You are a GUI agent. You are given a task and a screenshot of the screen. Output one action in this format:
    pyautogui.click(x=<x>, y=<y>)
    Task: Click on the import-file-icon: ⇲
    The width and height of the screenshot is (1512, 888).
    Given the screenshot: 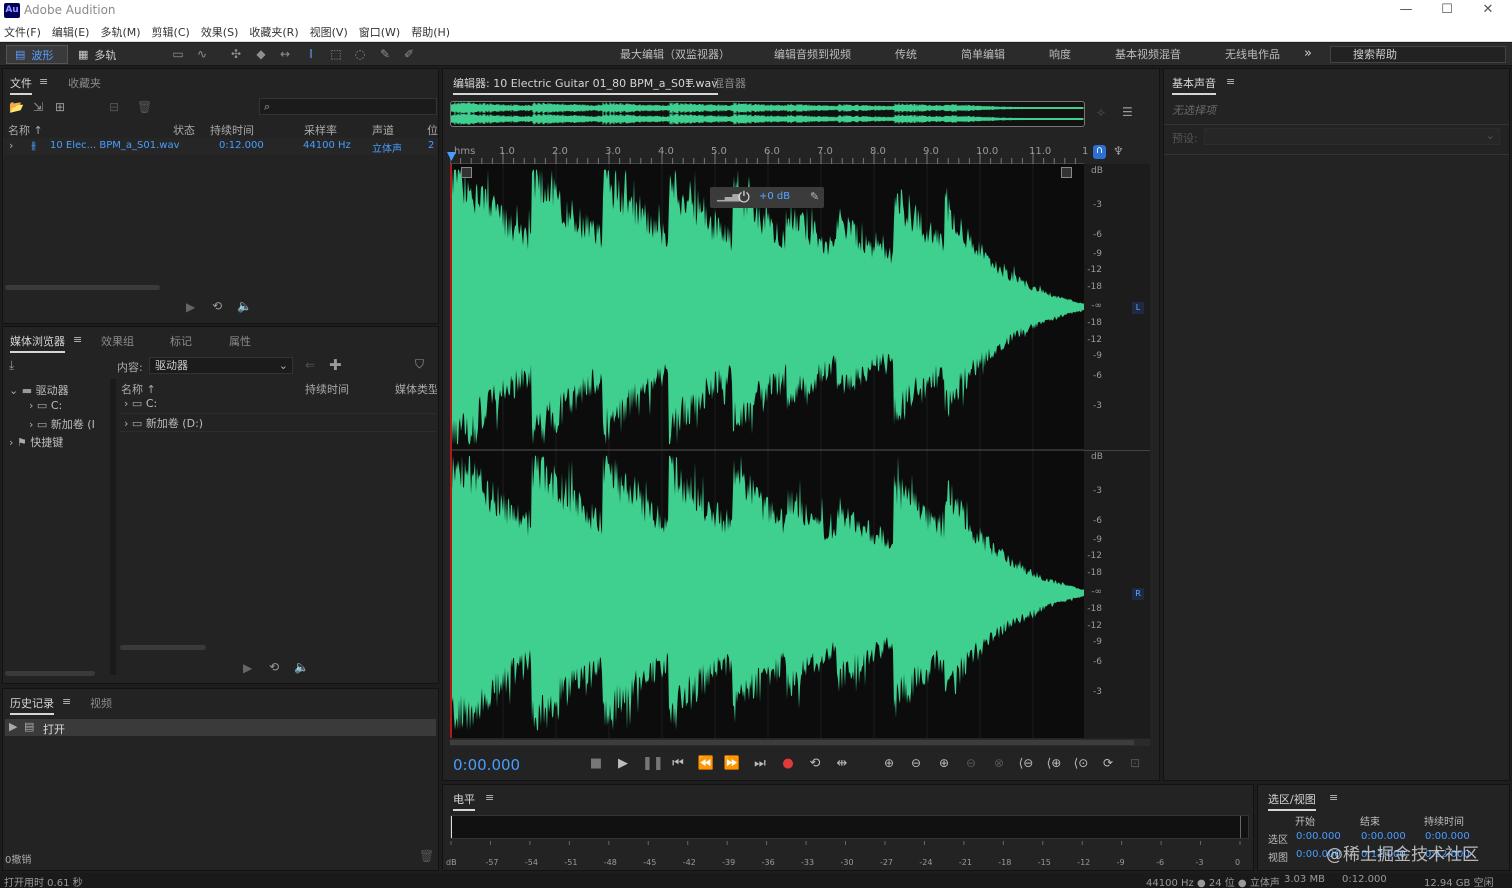 What is the action you would take?
    pyautogui.click(x=38, y=107)
    